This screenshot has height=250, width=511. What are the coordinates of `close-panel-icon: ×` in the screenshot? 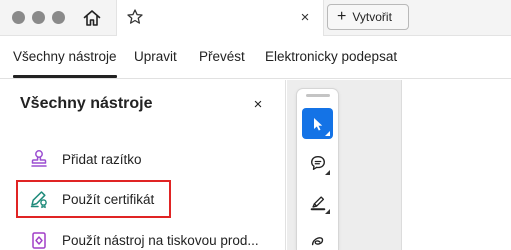 It's located at (258, 104).